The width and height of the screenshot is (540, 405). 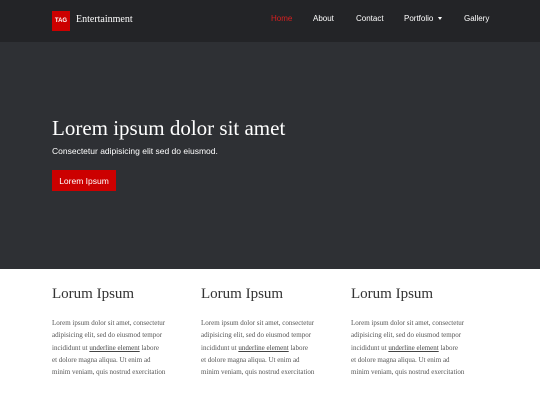 I want to click on hero-cta-button: Lorem Ipsum, so click(x=84, y=180).